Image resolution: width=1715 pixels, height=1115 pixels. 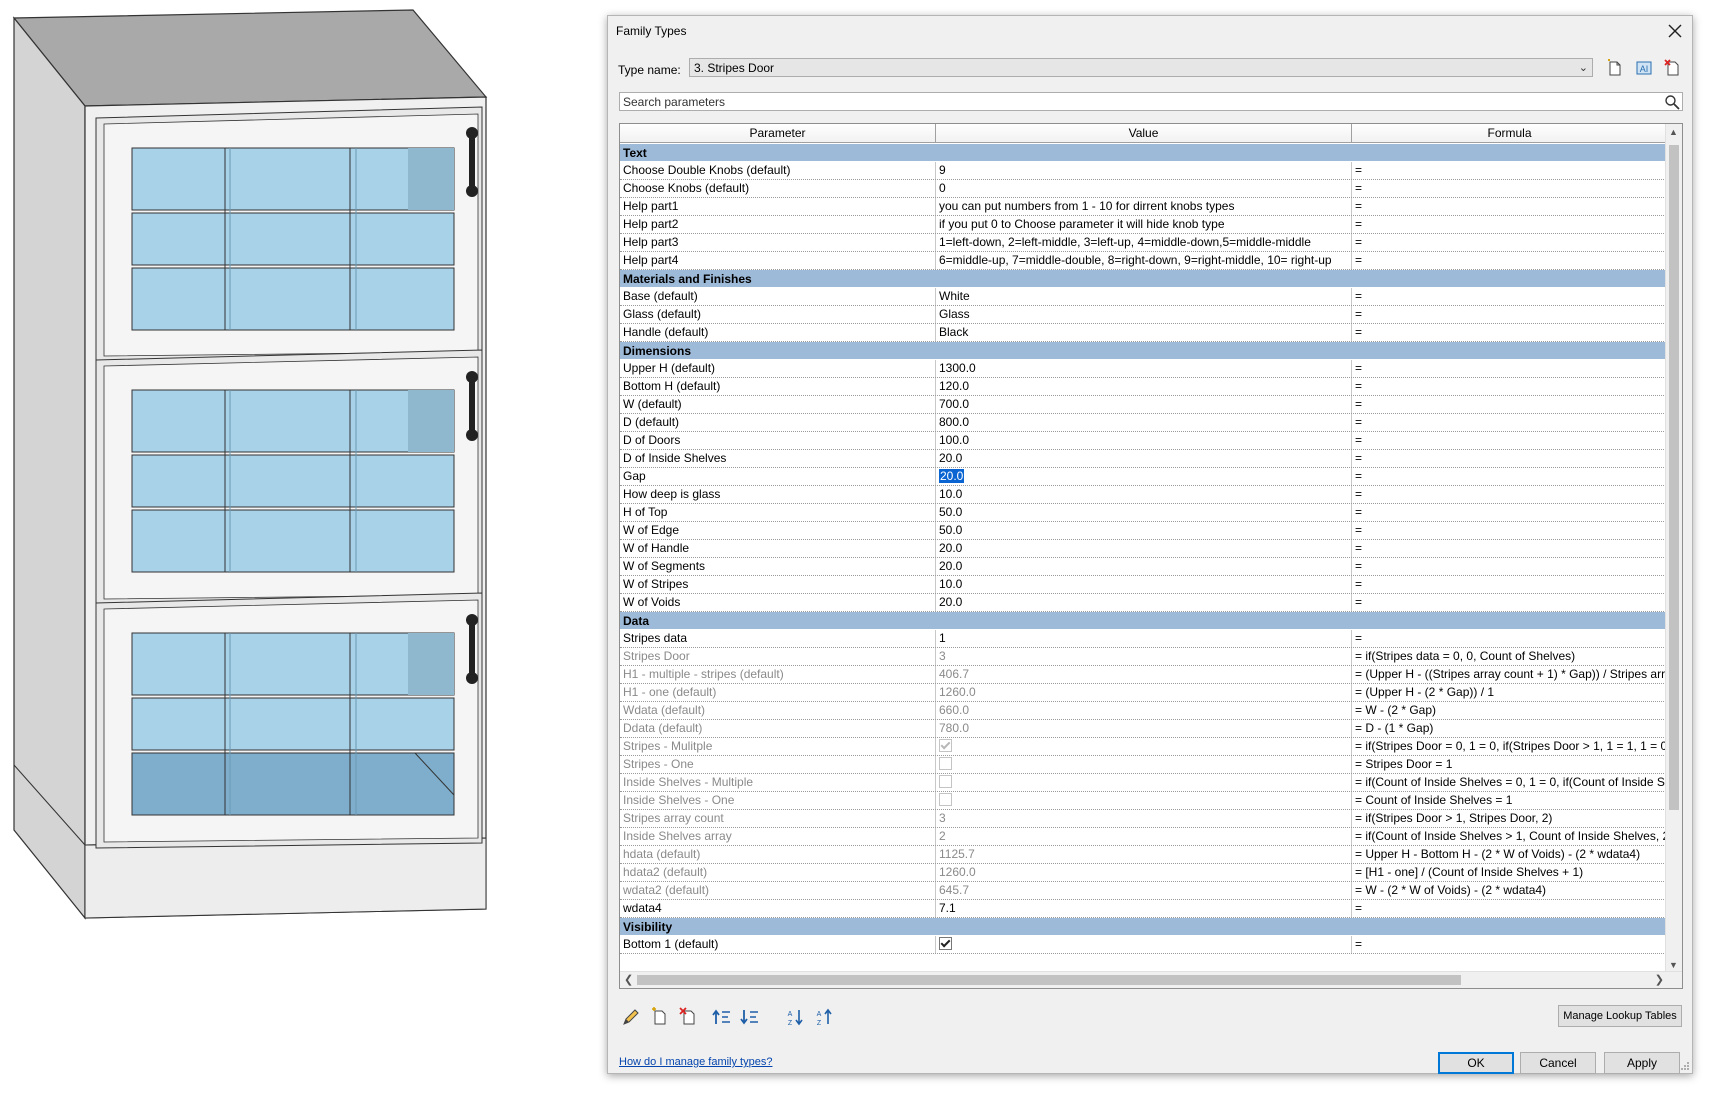 I want to click on horizontal-scroll-thumb, so click(x=1049, y=980).